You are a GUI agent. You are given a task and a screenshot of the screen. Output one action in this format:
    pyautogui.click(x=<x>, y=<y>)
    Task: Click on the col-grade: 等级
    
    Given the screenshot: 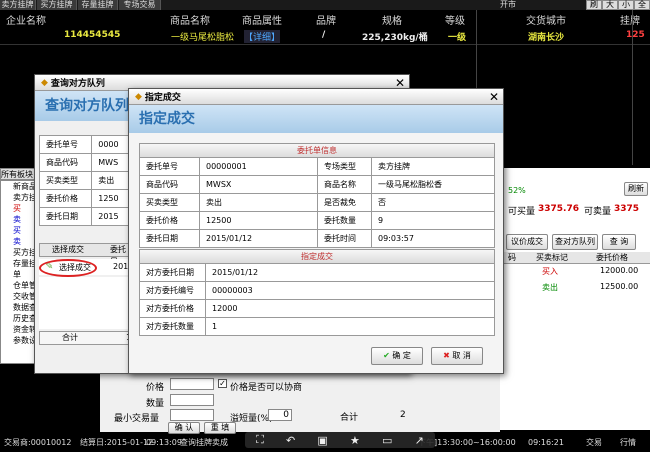 What is the action you would take?
    pyautogui.click(x=455, y=21)
    